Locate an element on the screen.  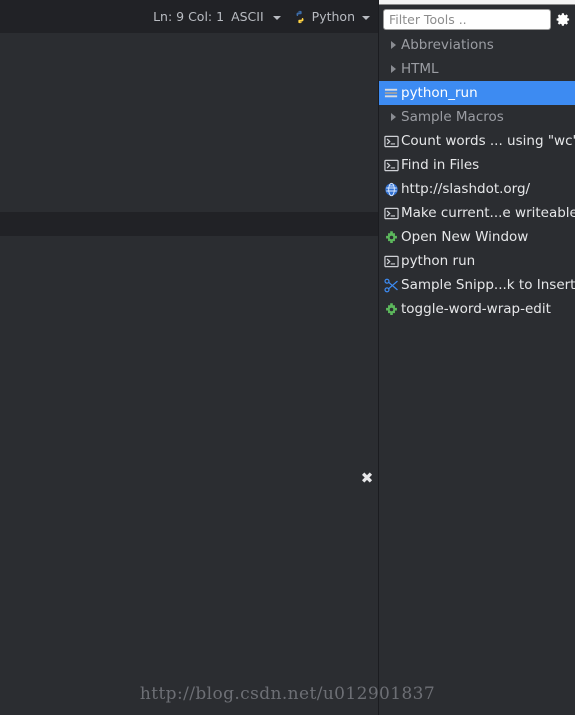
folder-list-icon is located at coordinates (391, 92).